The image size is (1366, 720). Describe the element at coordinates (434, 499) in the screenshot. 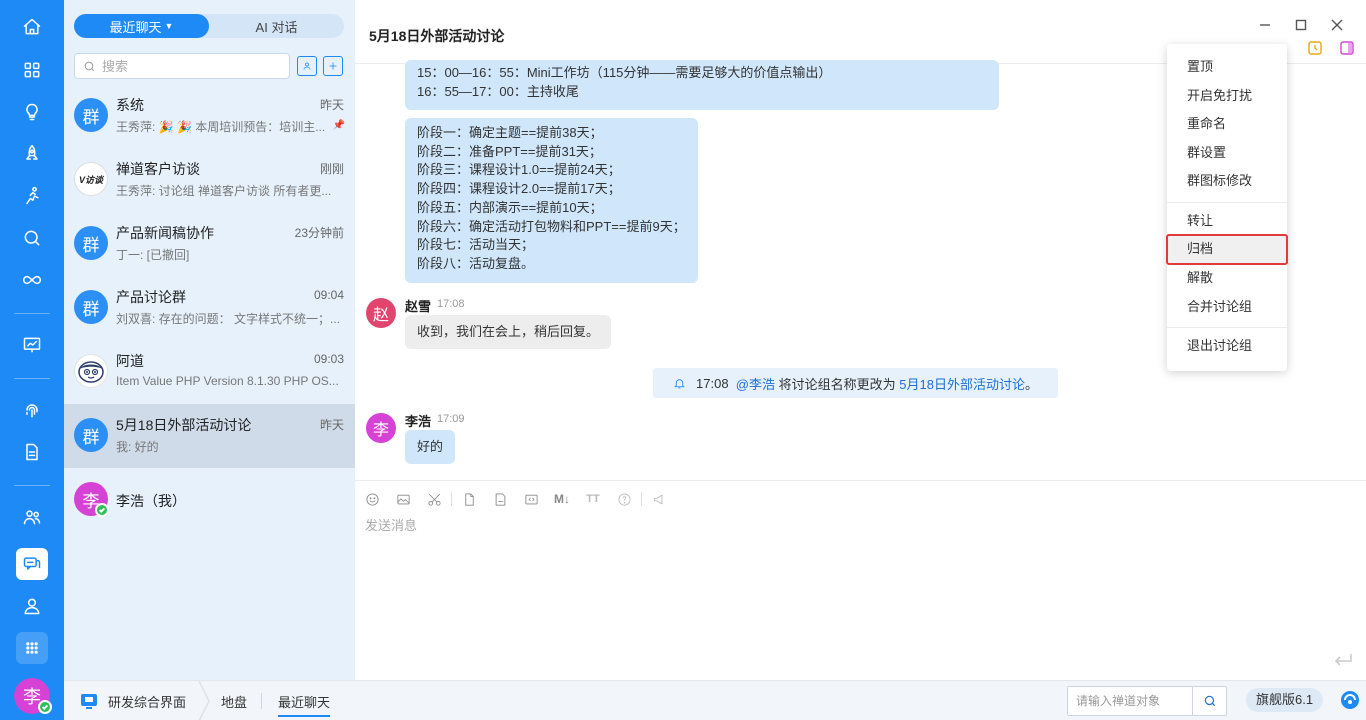

I see `scissors-icon` at that location.